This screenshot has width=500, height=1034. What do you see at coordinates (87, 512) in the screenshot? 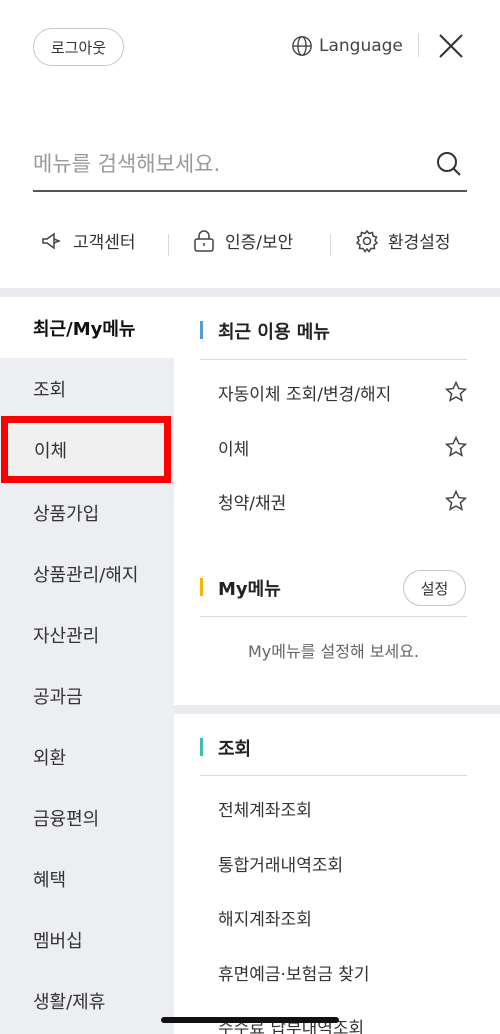
I see `category-product-signup: 상품가입` at bounding box center [87, 512].